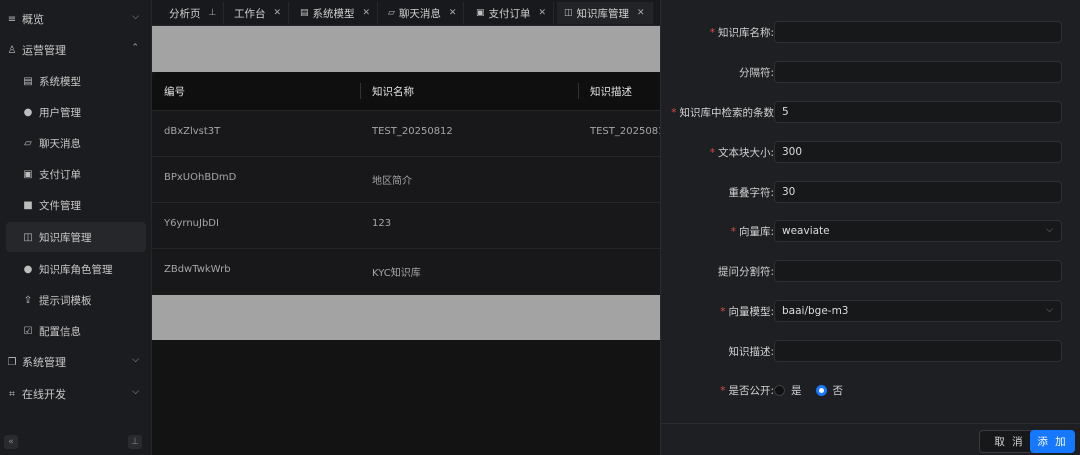 This screenshot has width=1080, height=455. Describe the element at coordinates (28, 205) in the screenshot. I see `folder-icon: ■` at that location.